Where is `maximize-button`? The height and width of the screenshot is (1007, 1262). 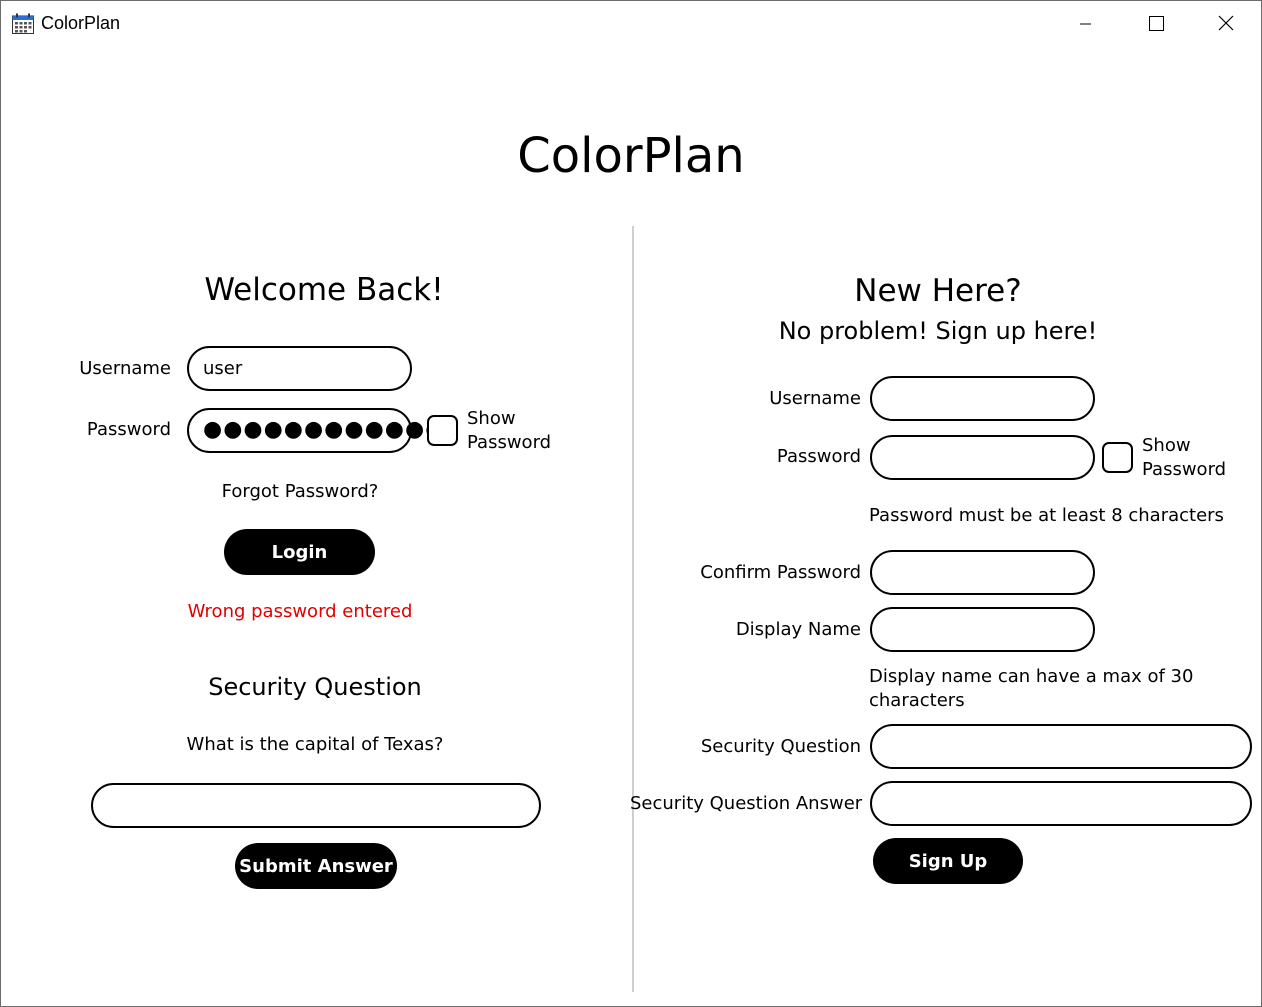
maximize-button is located at coordinates (1156, 23).